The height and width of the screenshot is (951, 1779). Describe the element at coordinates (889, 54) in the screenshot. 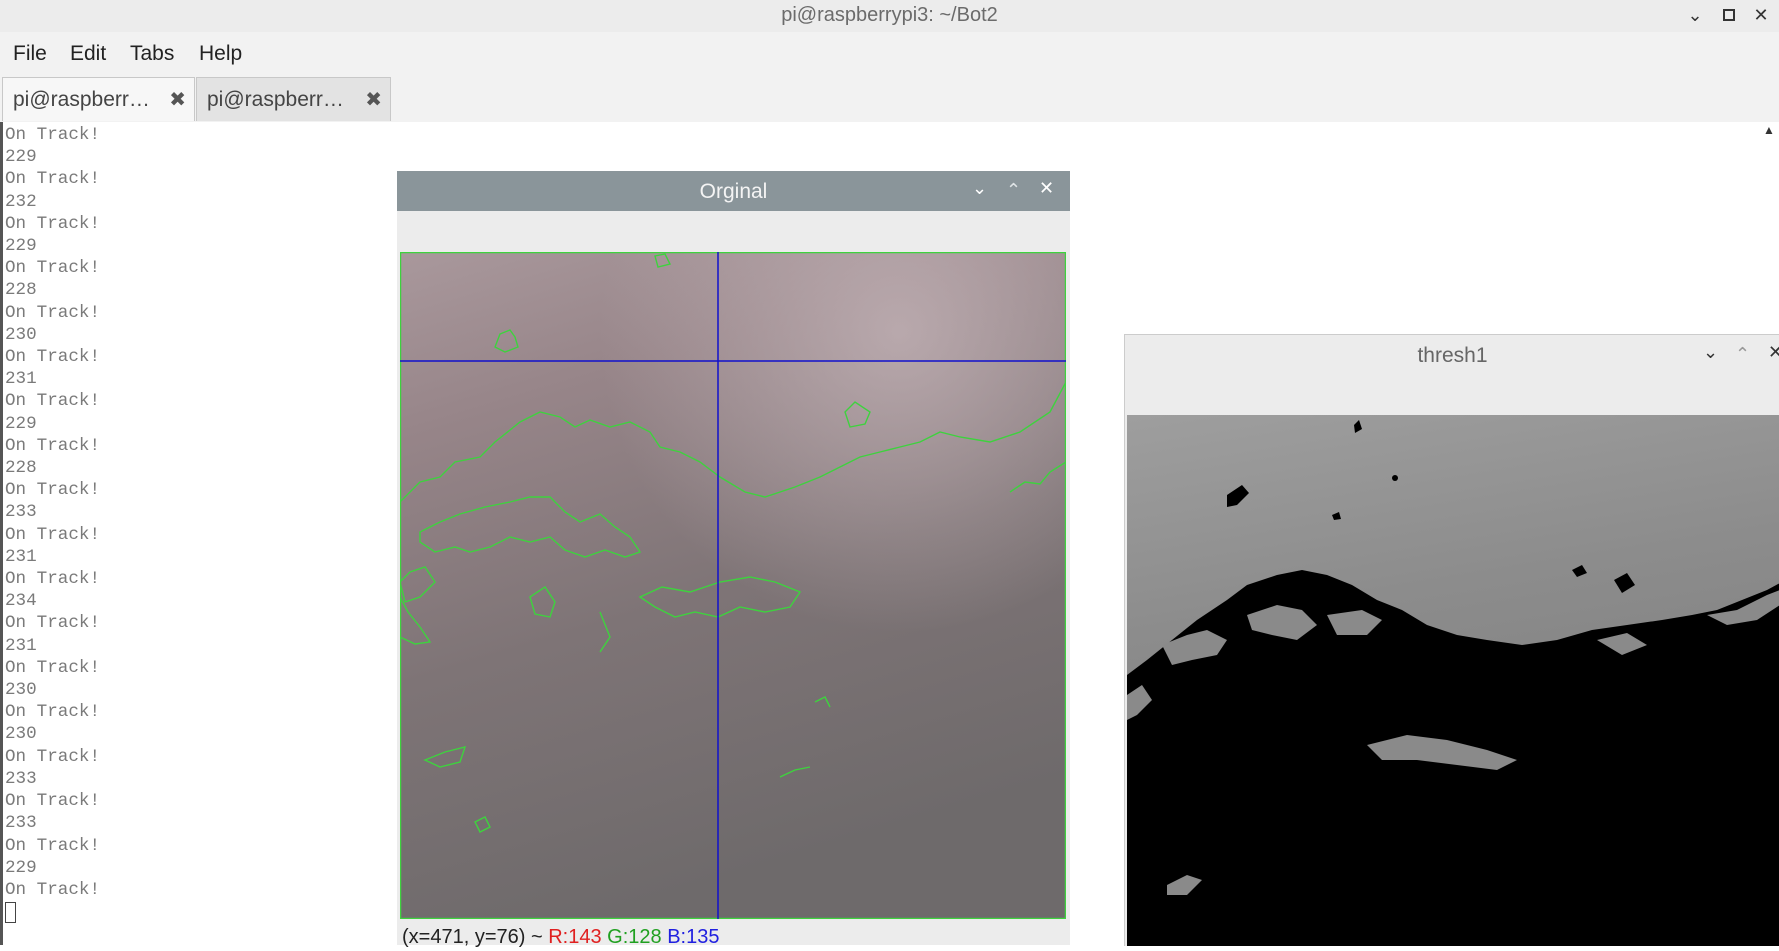

I see `menu-bar: File Edit Tabs Help` at that location.